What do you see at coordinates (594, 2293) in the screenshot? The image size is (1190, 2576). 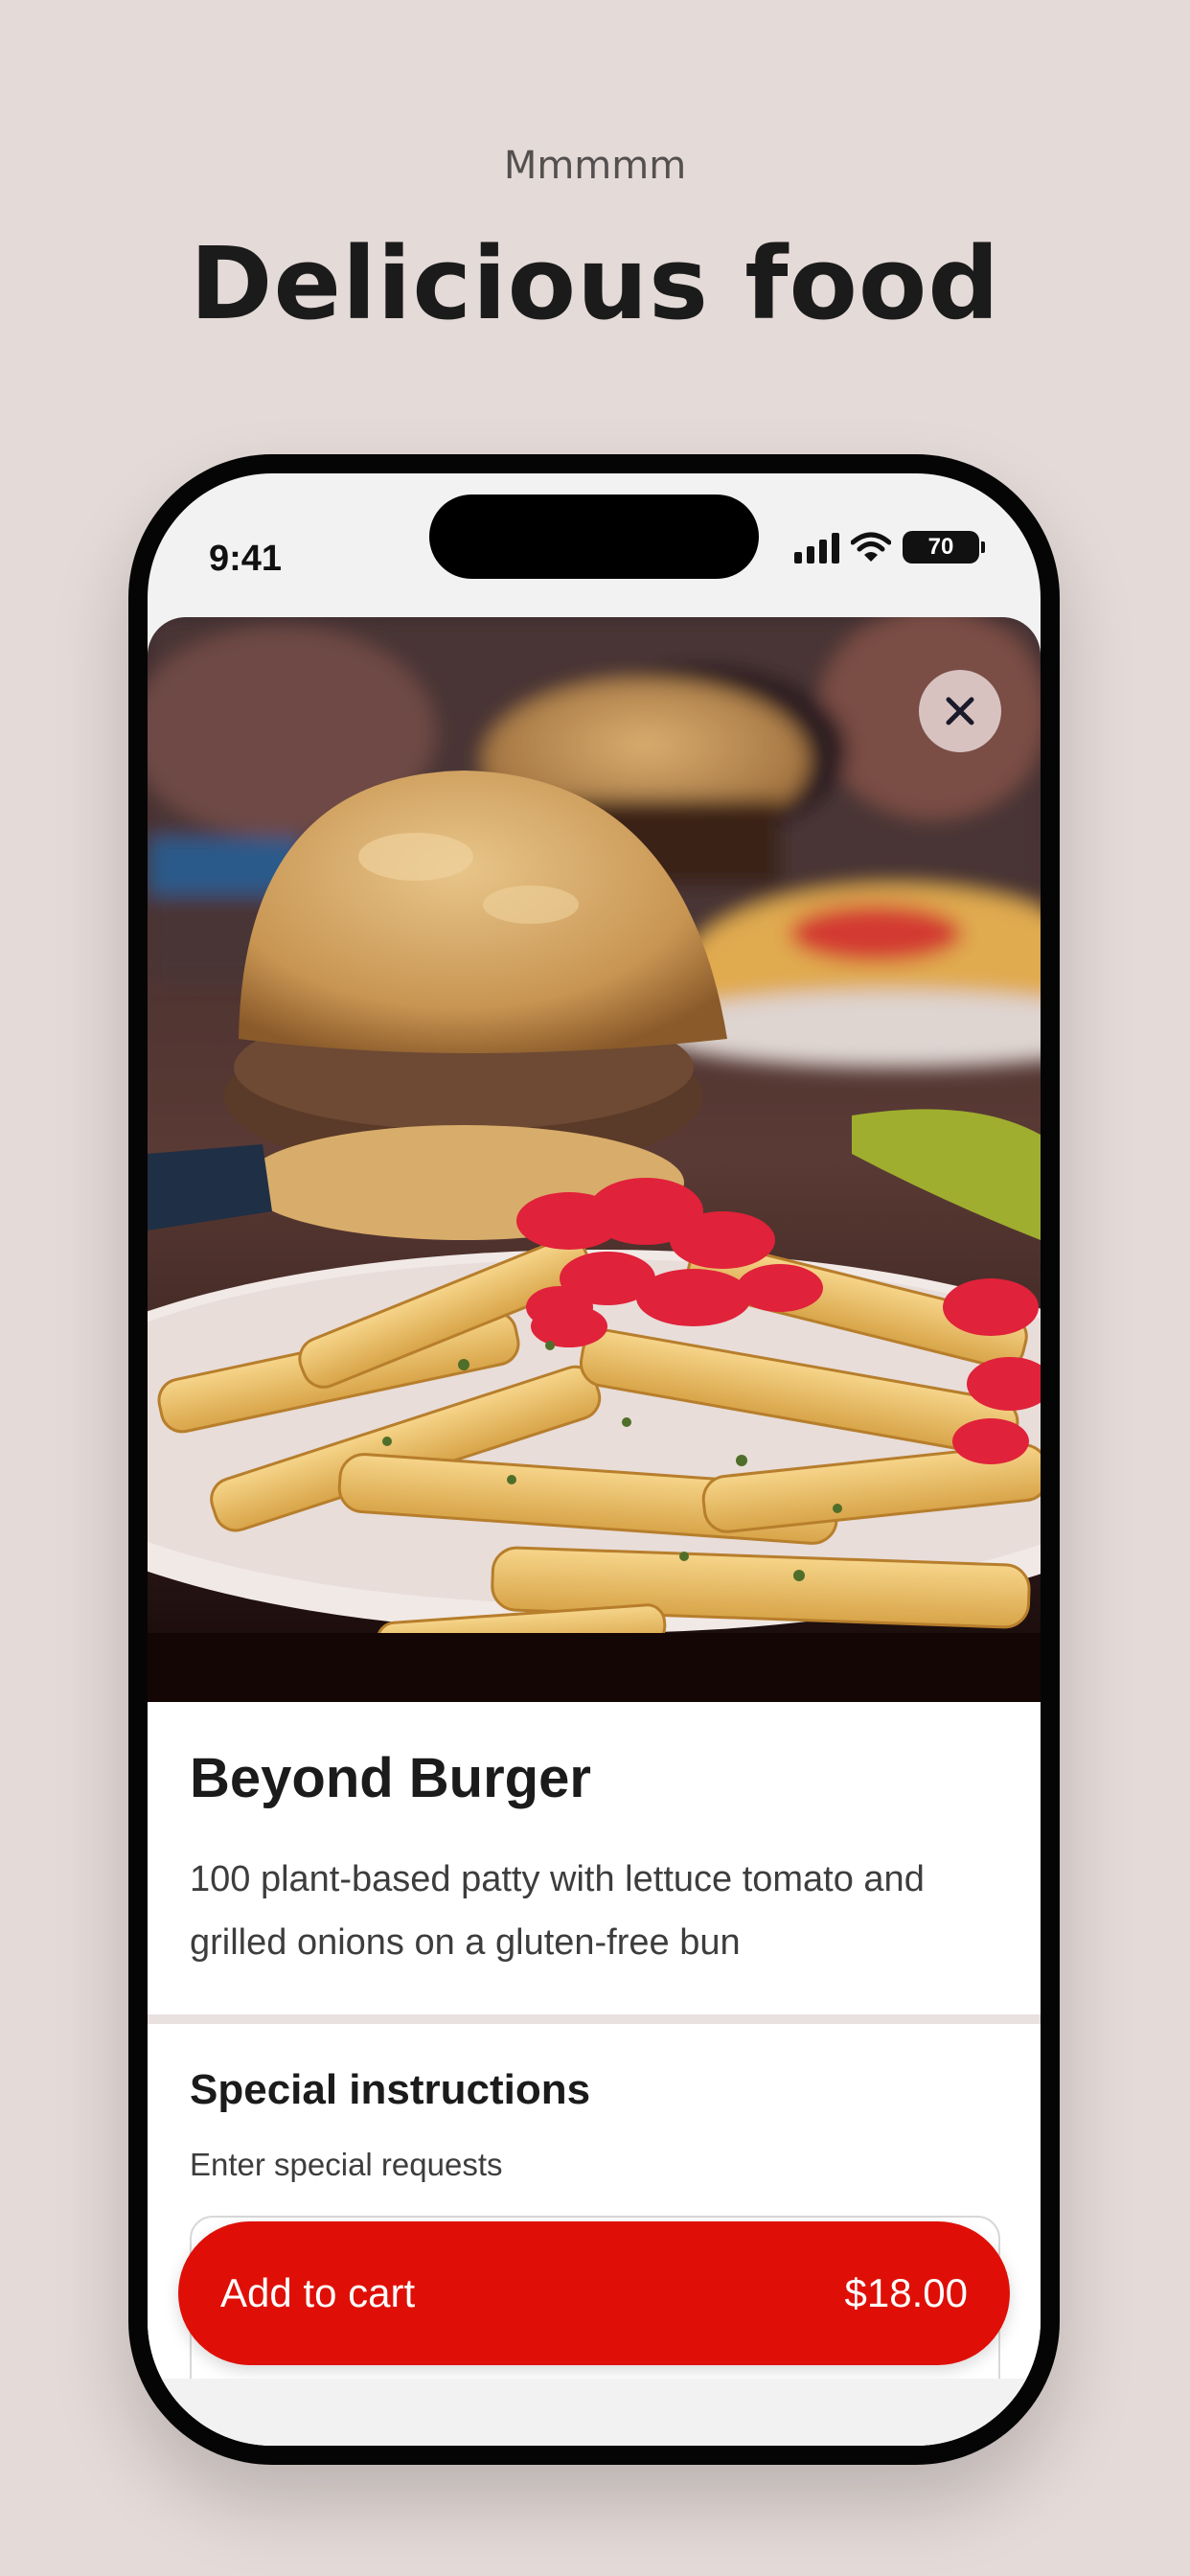 I see `add-to-cart-button: Add to cart $18.00` at bounding box center [594, 2293].